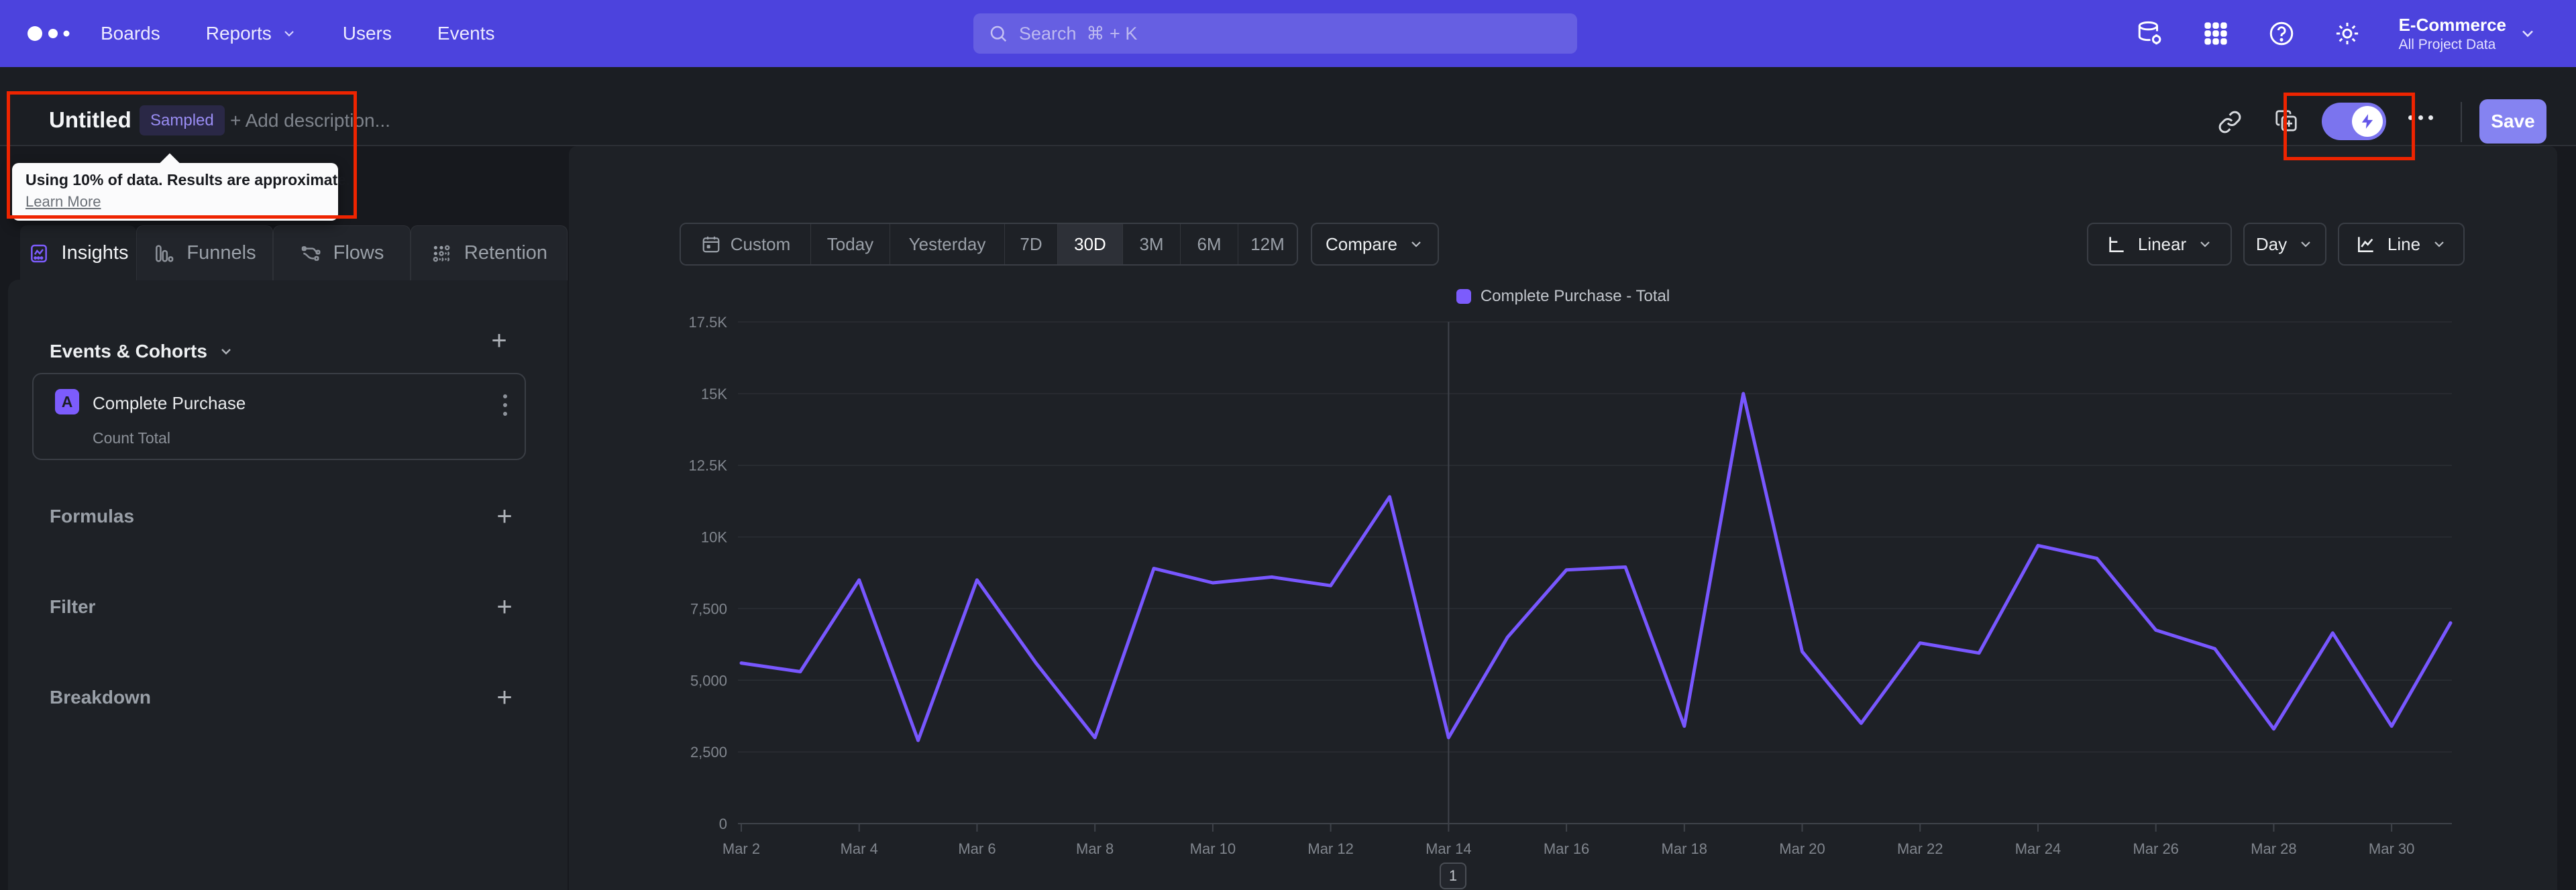 The width and height of the screenshot is (2576, 890). What do you see at coordinates (2512, 121) in the screenshot?
I see `save-button: Save` at bounding box center [2512, 121].